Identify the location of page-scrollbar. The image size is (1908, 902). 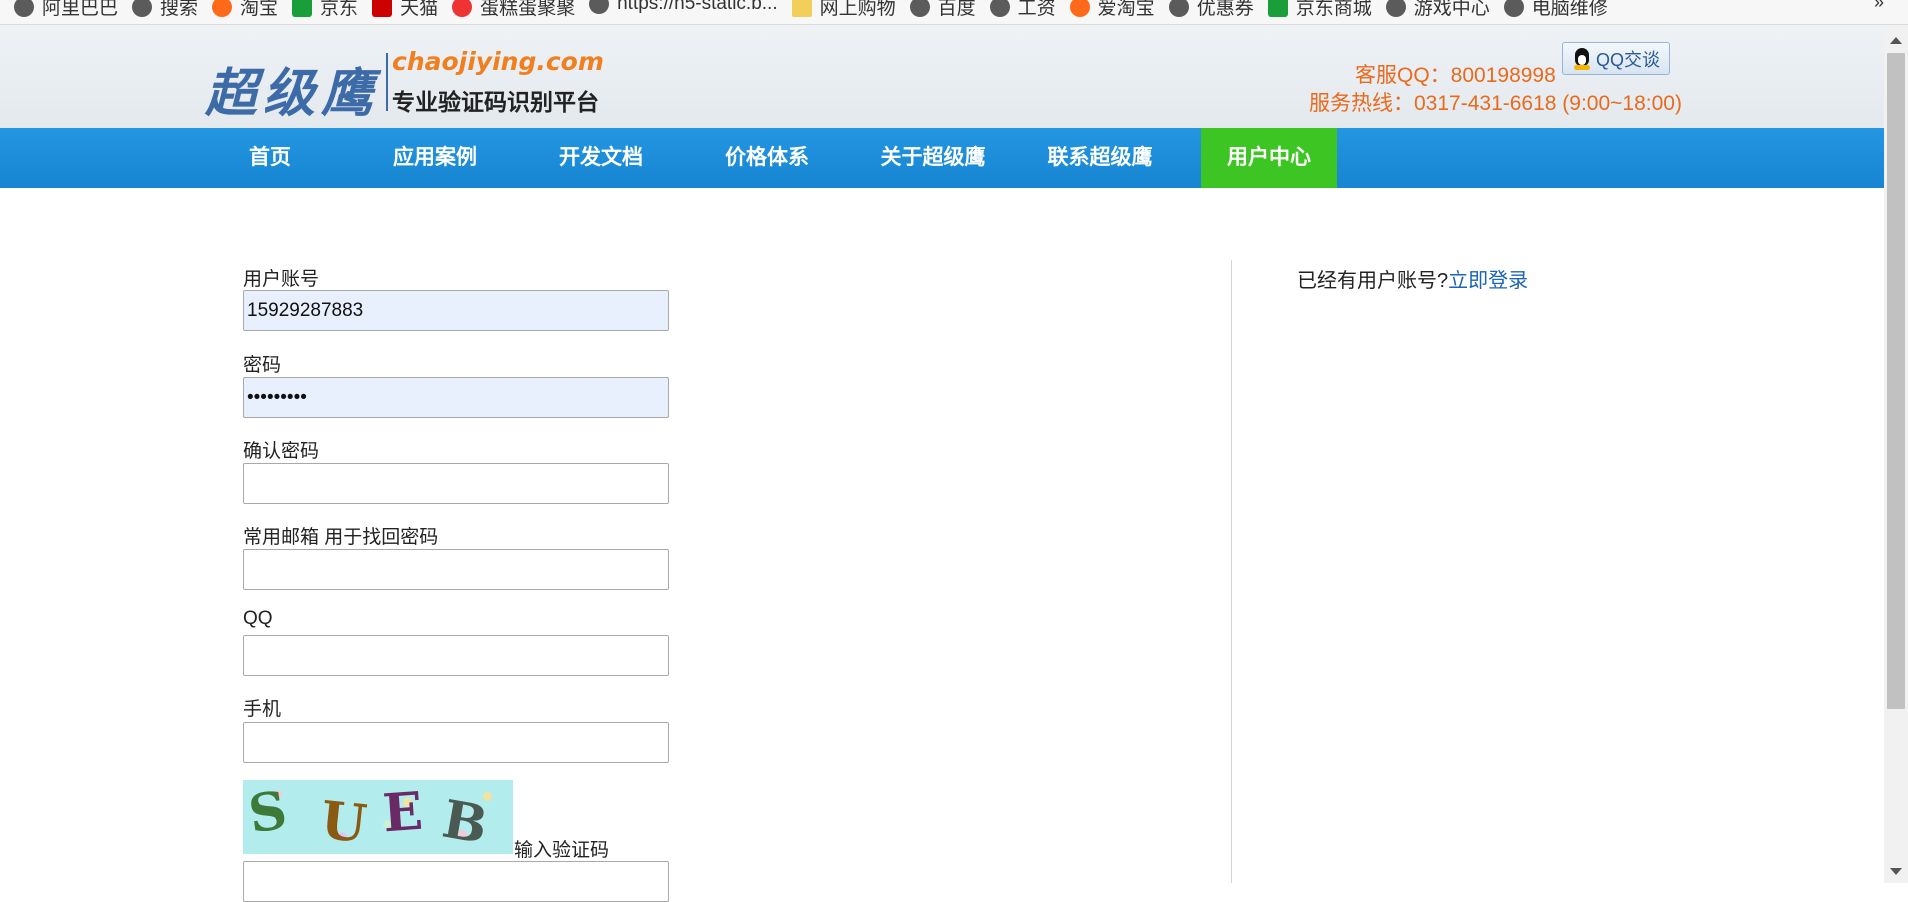
(1896, 454).